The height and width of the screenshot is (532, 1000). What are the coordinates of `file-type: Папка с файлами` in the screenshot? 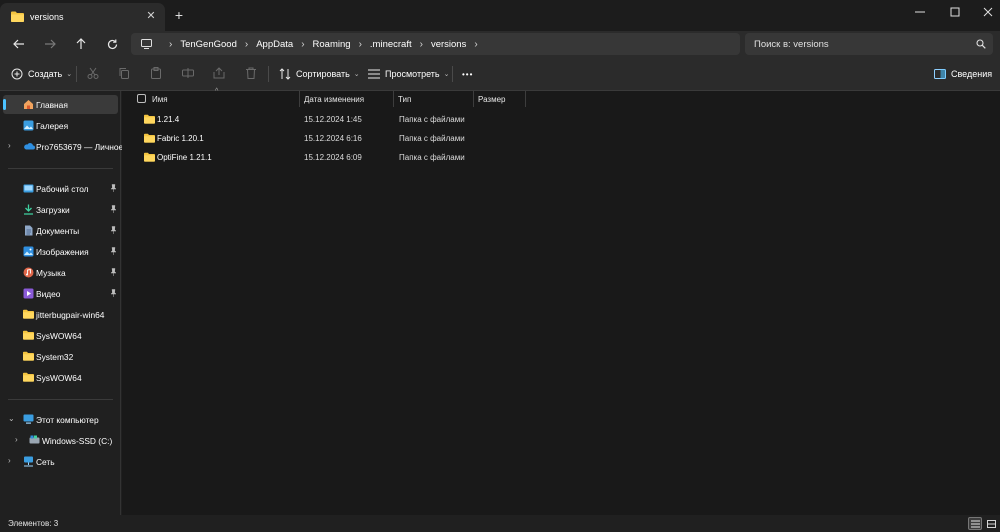 It's located at (432, 157).